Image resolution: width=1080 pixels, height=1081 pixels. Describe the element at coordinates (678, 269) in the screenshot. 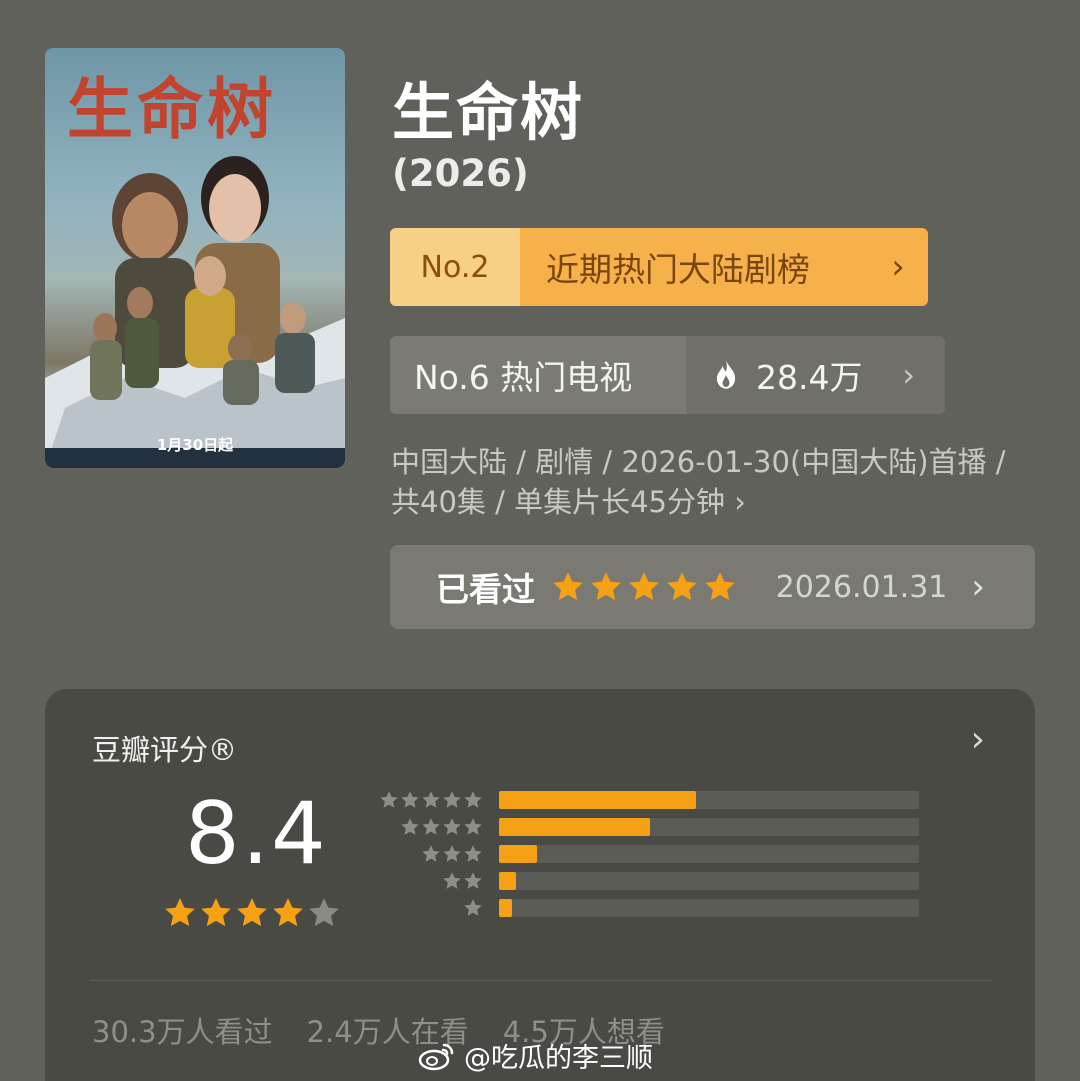

I see `rank-list-label: 近期热门大陆剧榜` at that location.